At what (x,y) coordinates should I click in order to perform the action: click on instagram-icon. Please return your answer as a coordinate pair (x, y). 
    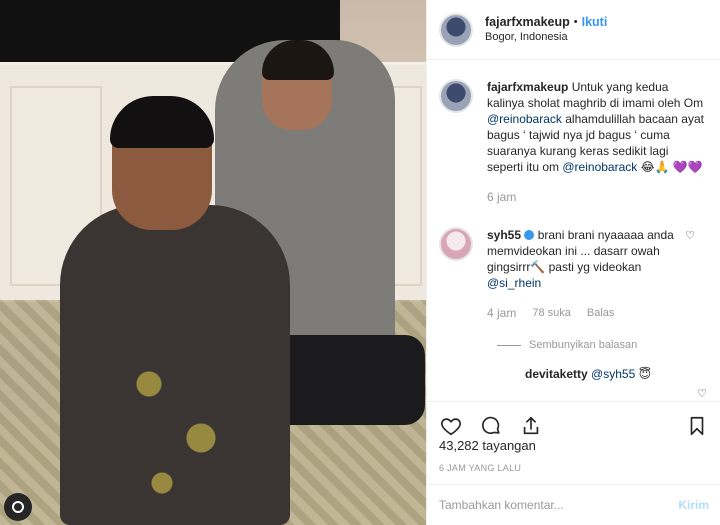
    Looking at the image, I should click on (18, 507).